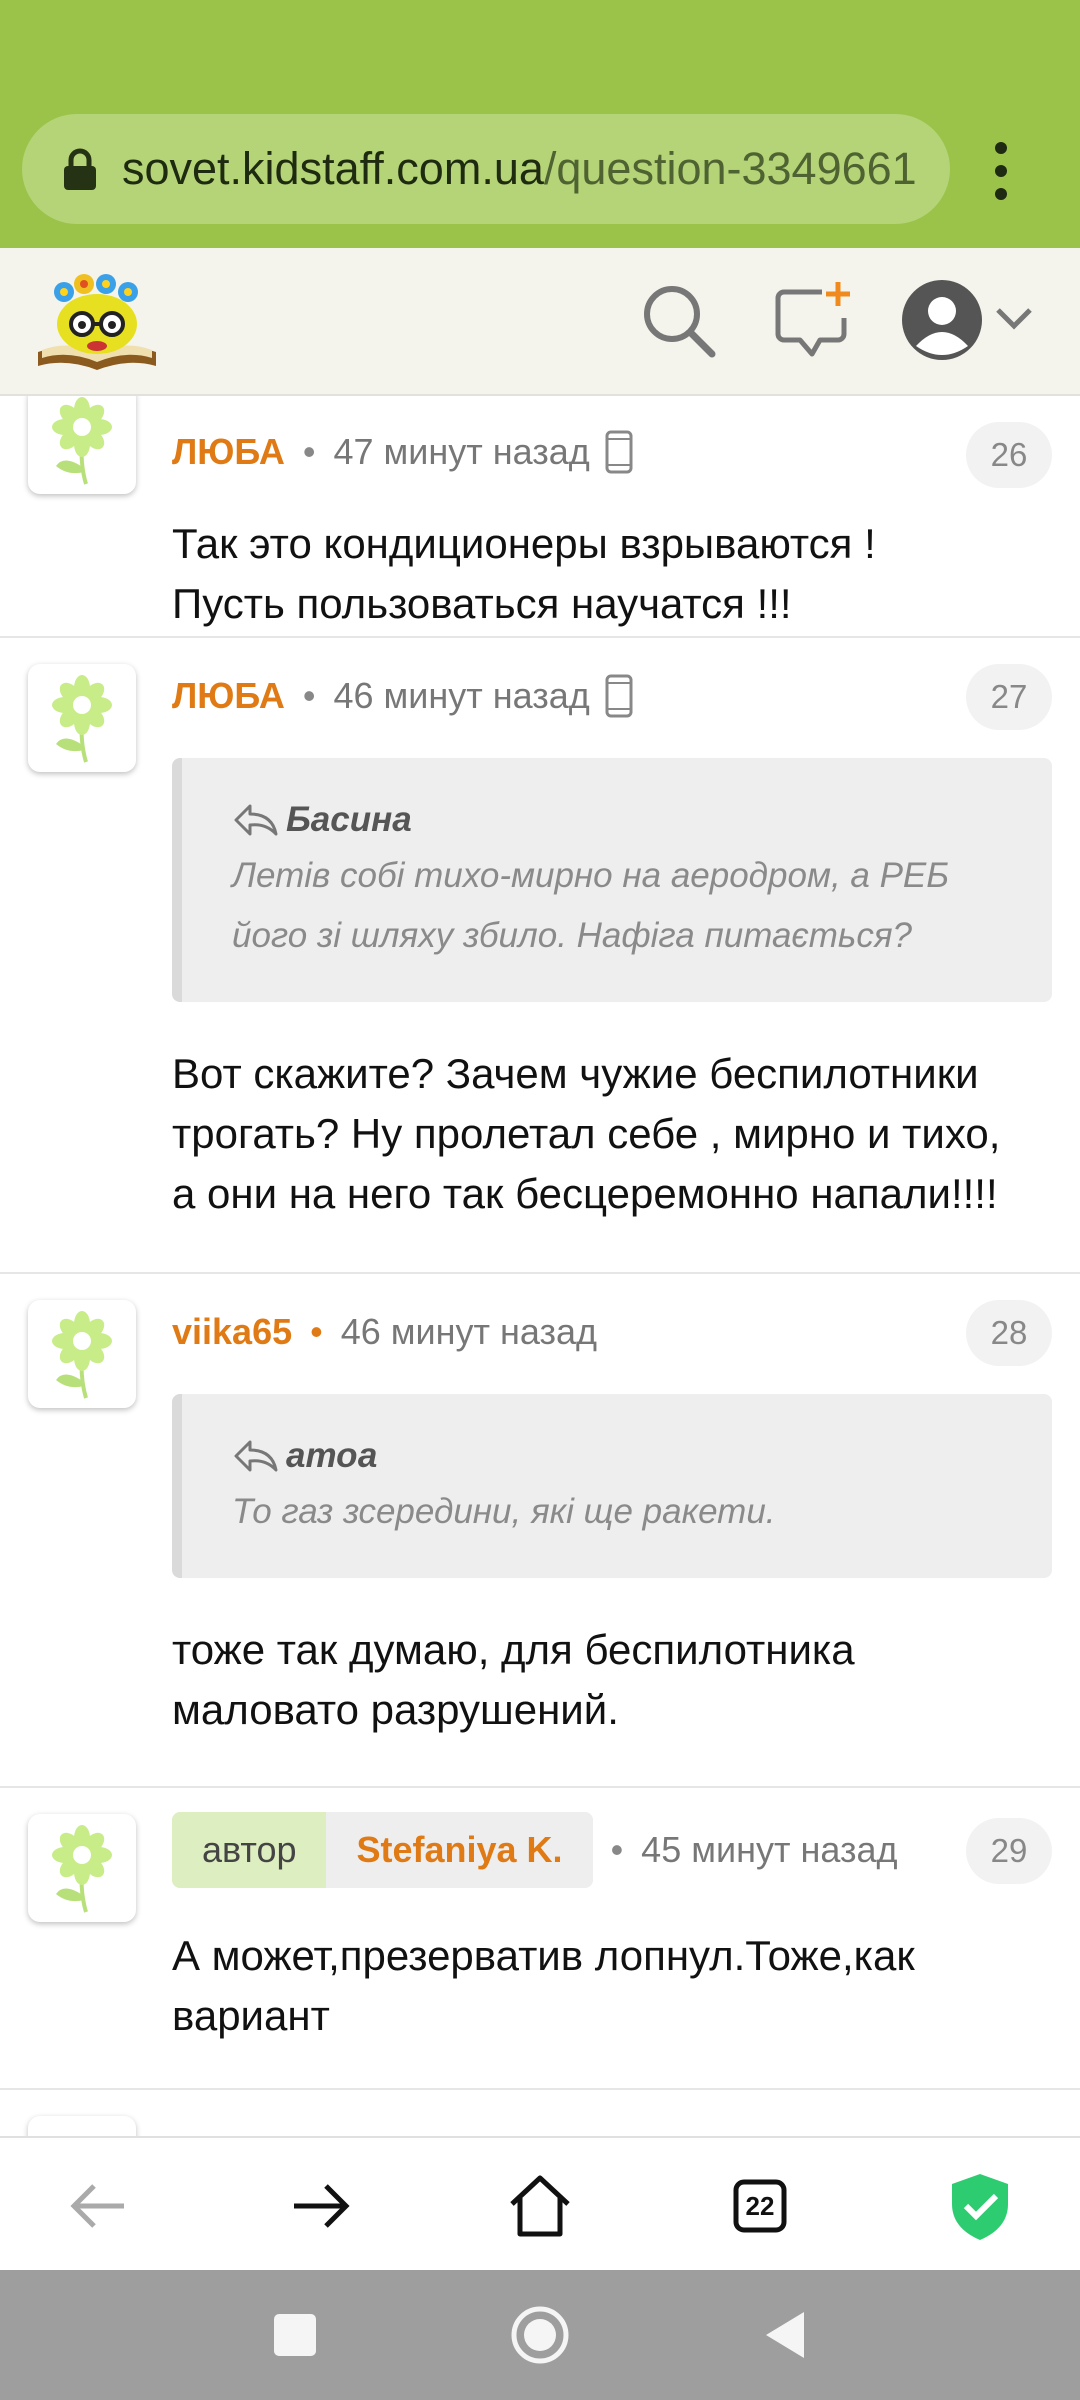 Image resolution: width=1080 pixels, height=2400 pixels. Describe the element at coordinates (331, 1456) in the screenshot. I see `quote-author-name: атоа` at that location.